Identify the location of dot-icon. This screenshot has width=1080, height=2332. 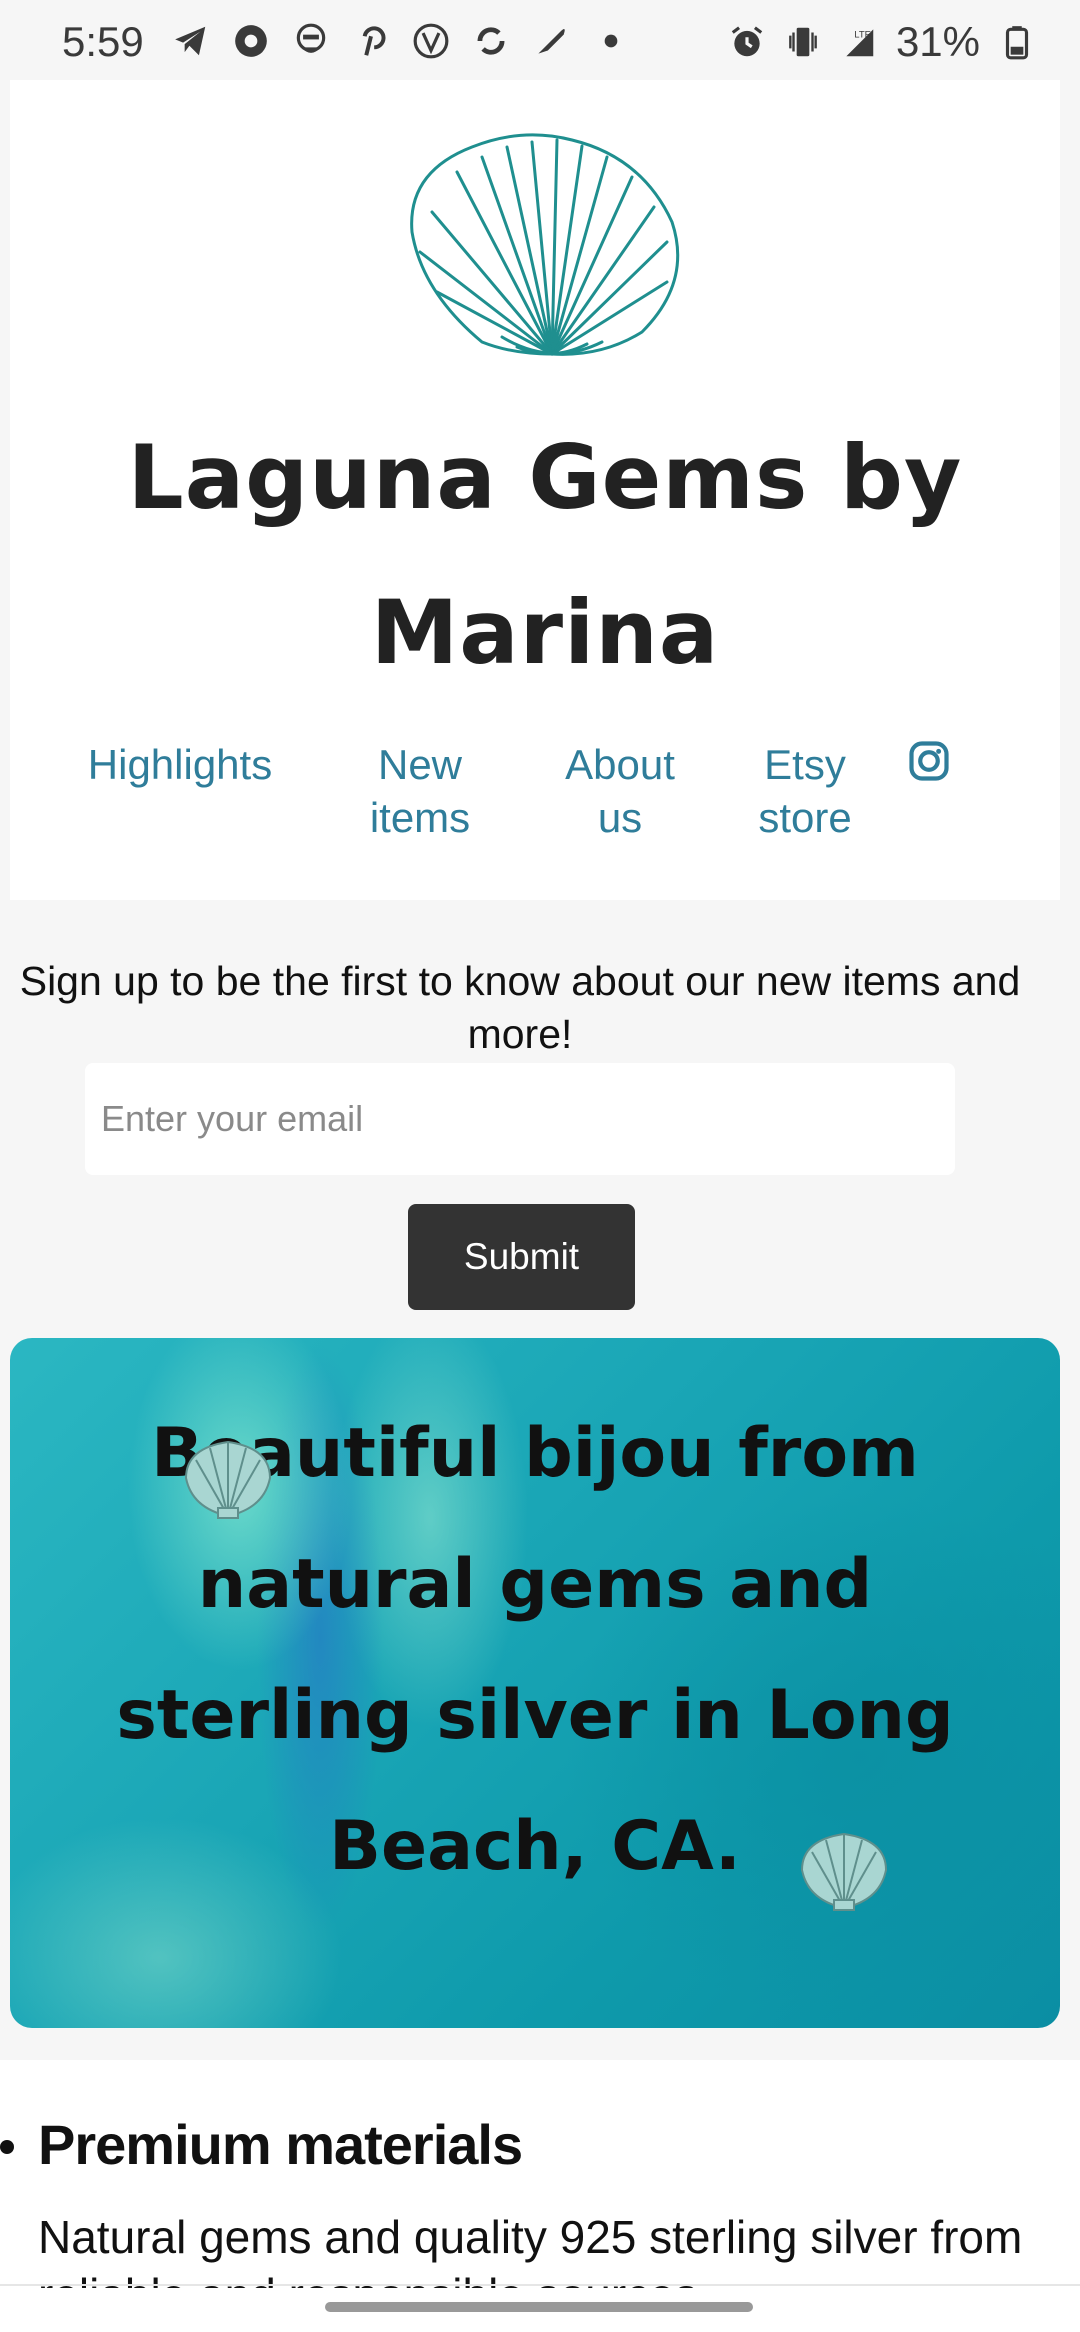
(611, 41).